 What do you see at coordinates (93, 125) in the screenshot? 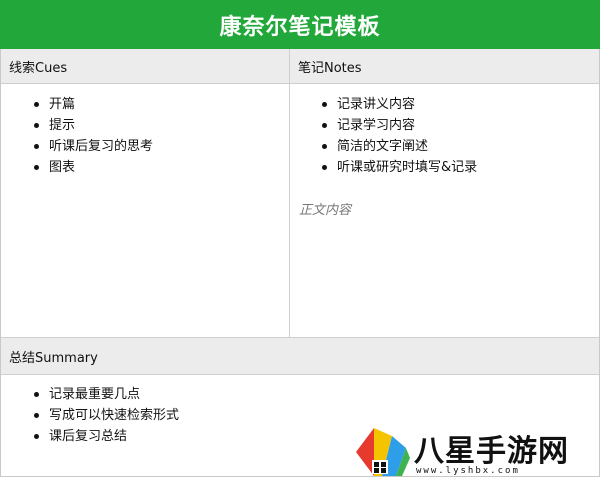
I see `list-item: 提示` at bounding box center [93, 125].